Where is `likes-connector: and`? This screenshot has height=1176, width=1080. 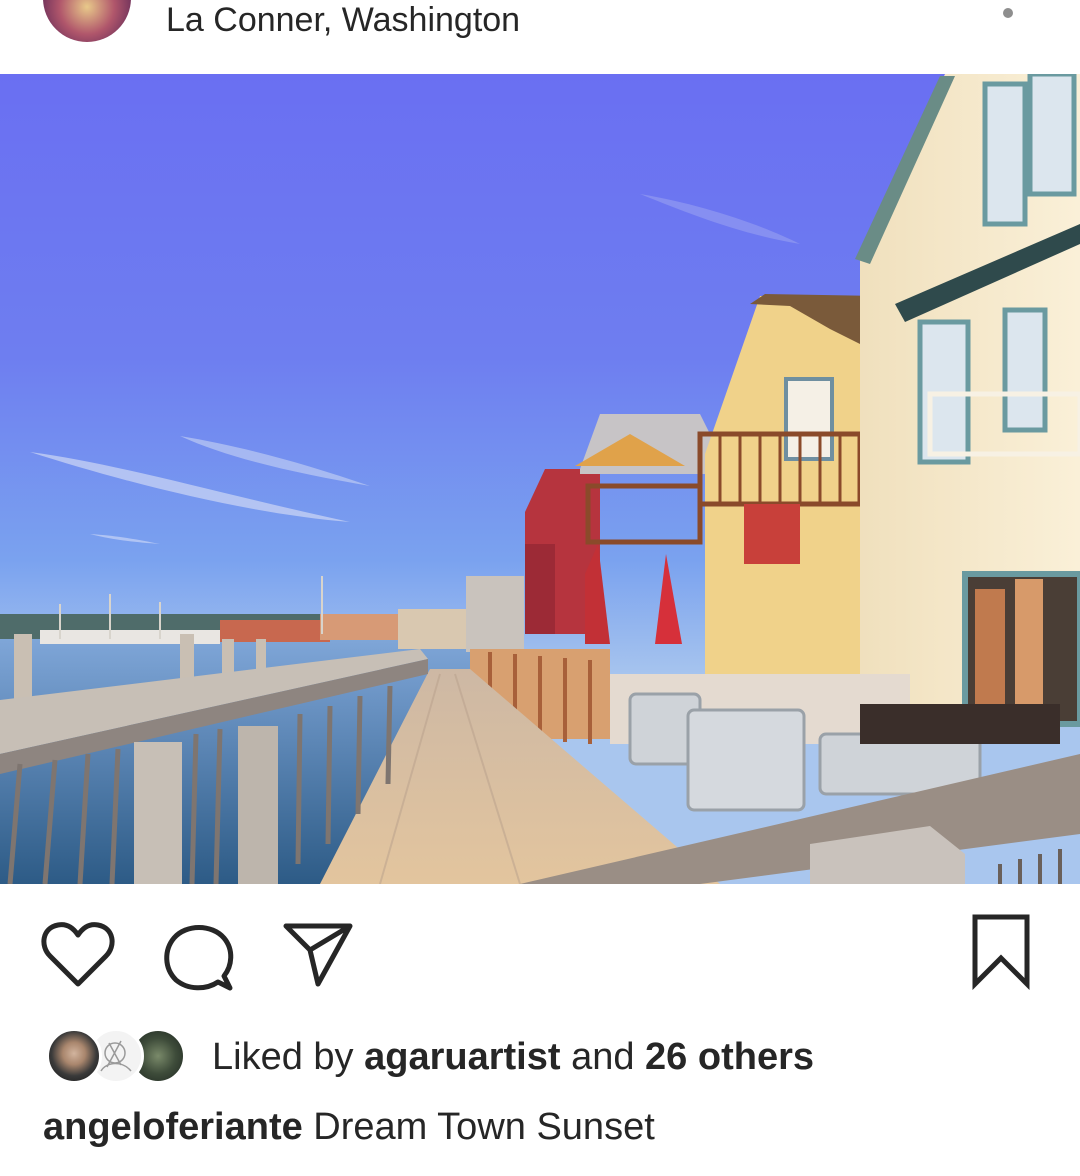
likes-connector: and is located at coordinates (603, 1057).